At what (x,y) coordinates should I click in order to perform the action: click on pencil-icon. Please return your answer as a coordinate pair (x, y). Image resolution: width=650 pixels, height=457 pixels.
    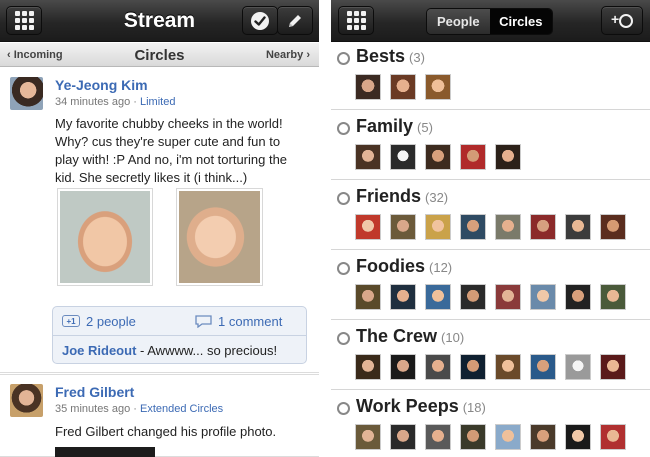
    Looking at the image, I should click on (295, 20).